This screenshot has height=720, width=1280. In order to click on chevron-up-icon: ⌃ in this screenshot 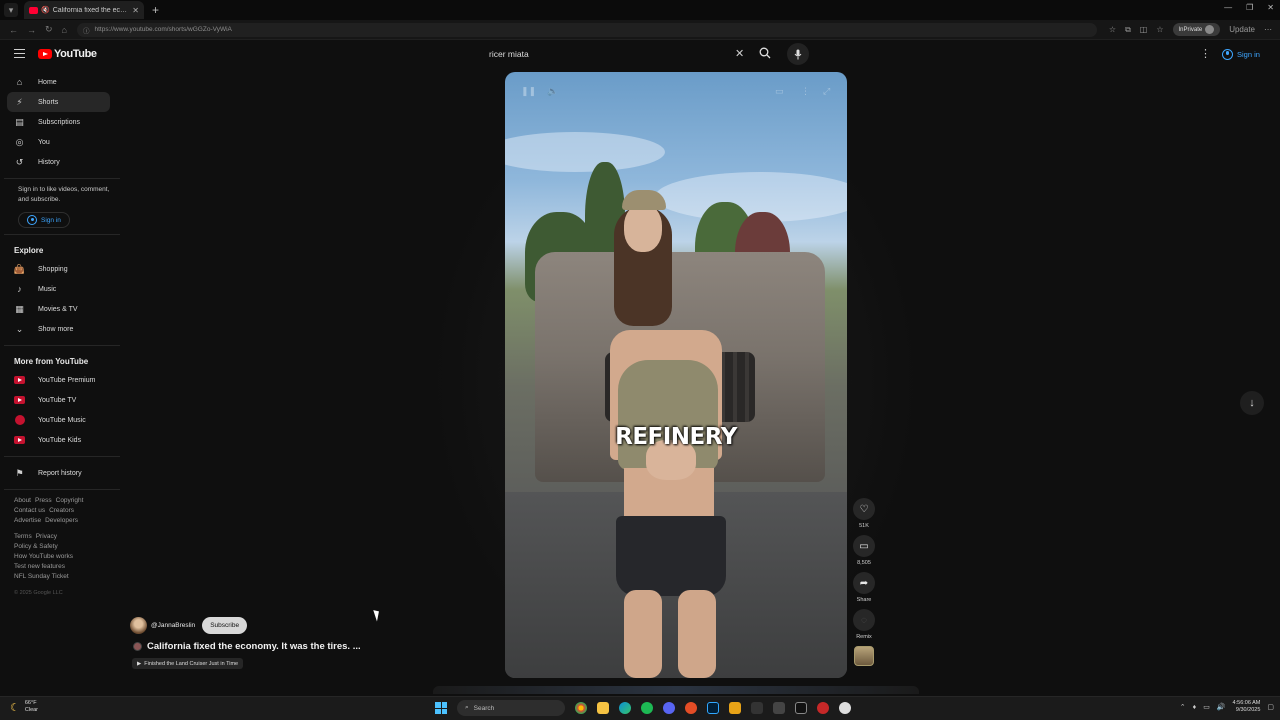, I will do `click(1183, 707)`.